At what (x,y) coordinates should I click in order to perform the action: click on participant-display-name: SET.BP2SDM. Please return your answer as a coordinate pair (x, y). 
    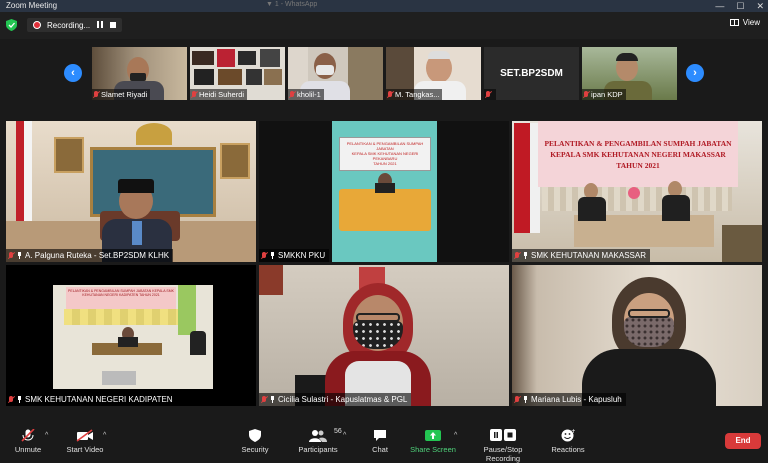
    Looking at the image, I should click on (531, 73).